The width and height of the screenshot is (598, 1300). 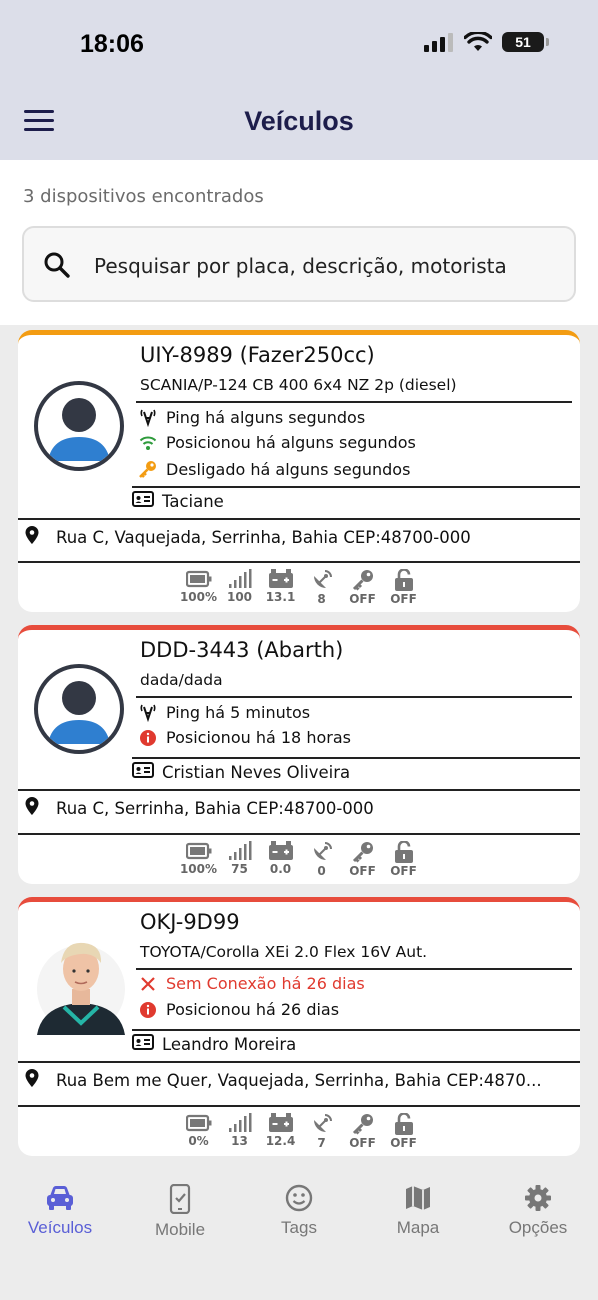 What do you see at coordinates (81, 981) in the screenshot?
I see `driver-photo` at bounding box center [81, 981].